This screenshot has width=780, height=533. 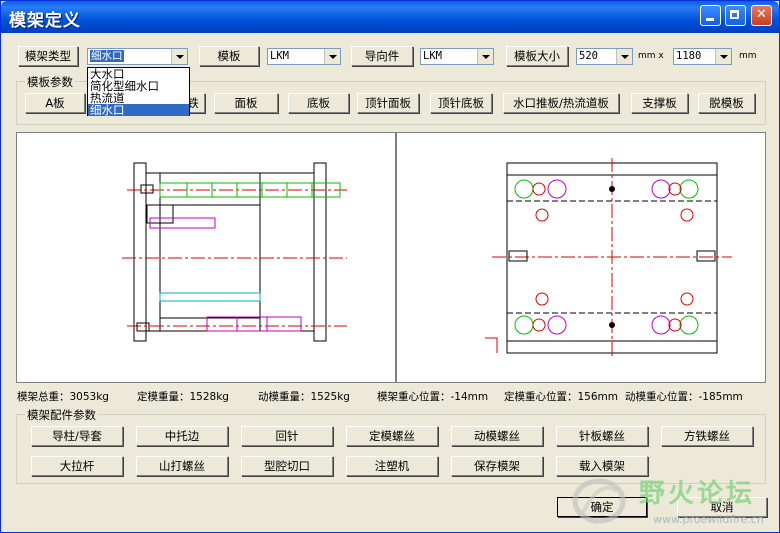 What do you see at coordinates (599, 501) in the screenshot?
I see `watermark-logo-icon` at bounding box center [599, 501].